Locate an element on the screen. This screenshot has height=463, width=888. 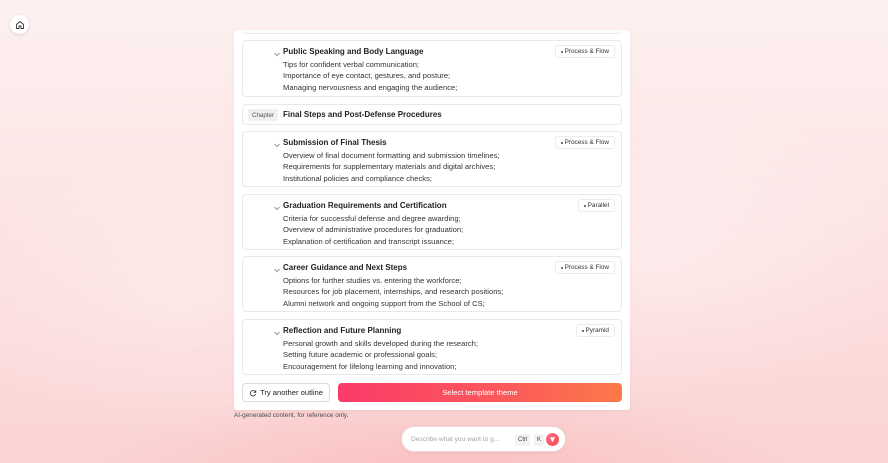
prompt-bar: Describe what you want to g... Ctrl K is located at coordinates (483, 439).